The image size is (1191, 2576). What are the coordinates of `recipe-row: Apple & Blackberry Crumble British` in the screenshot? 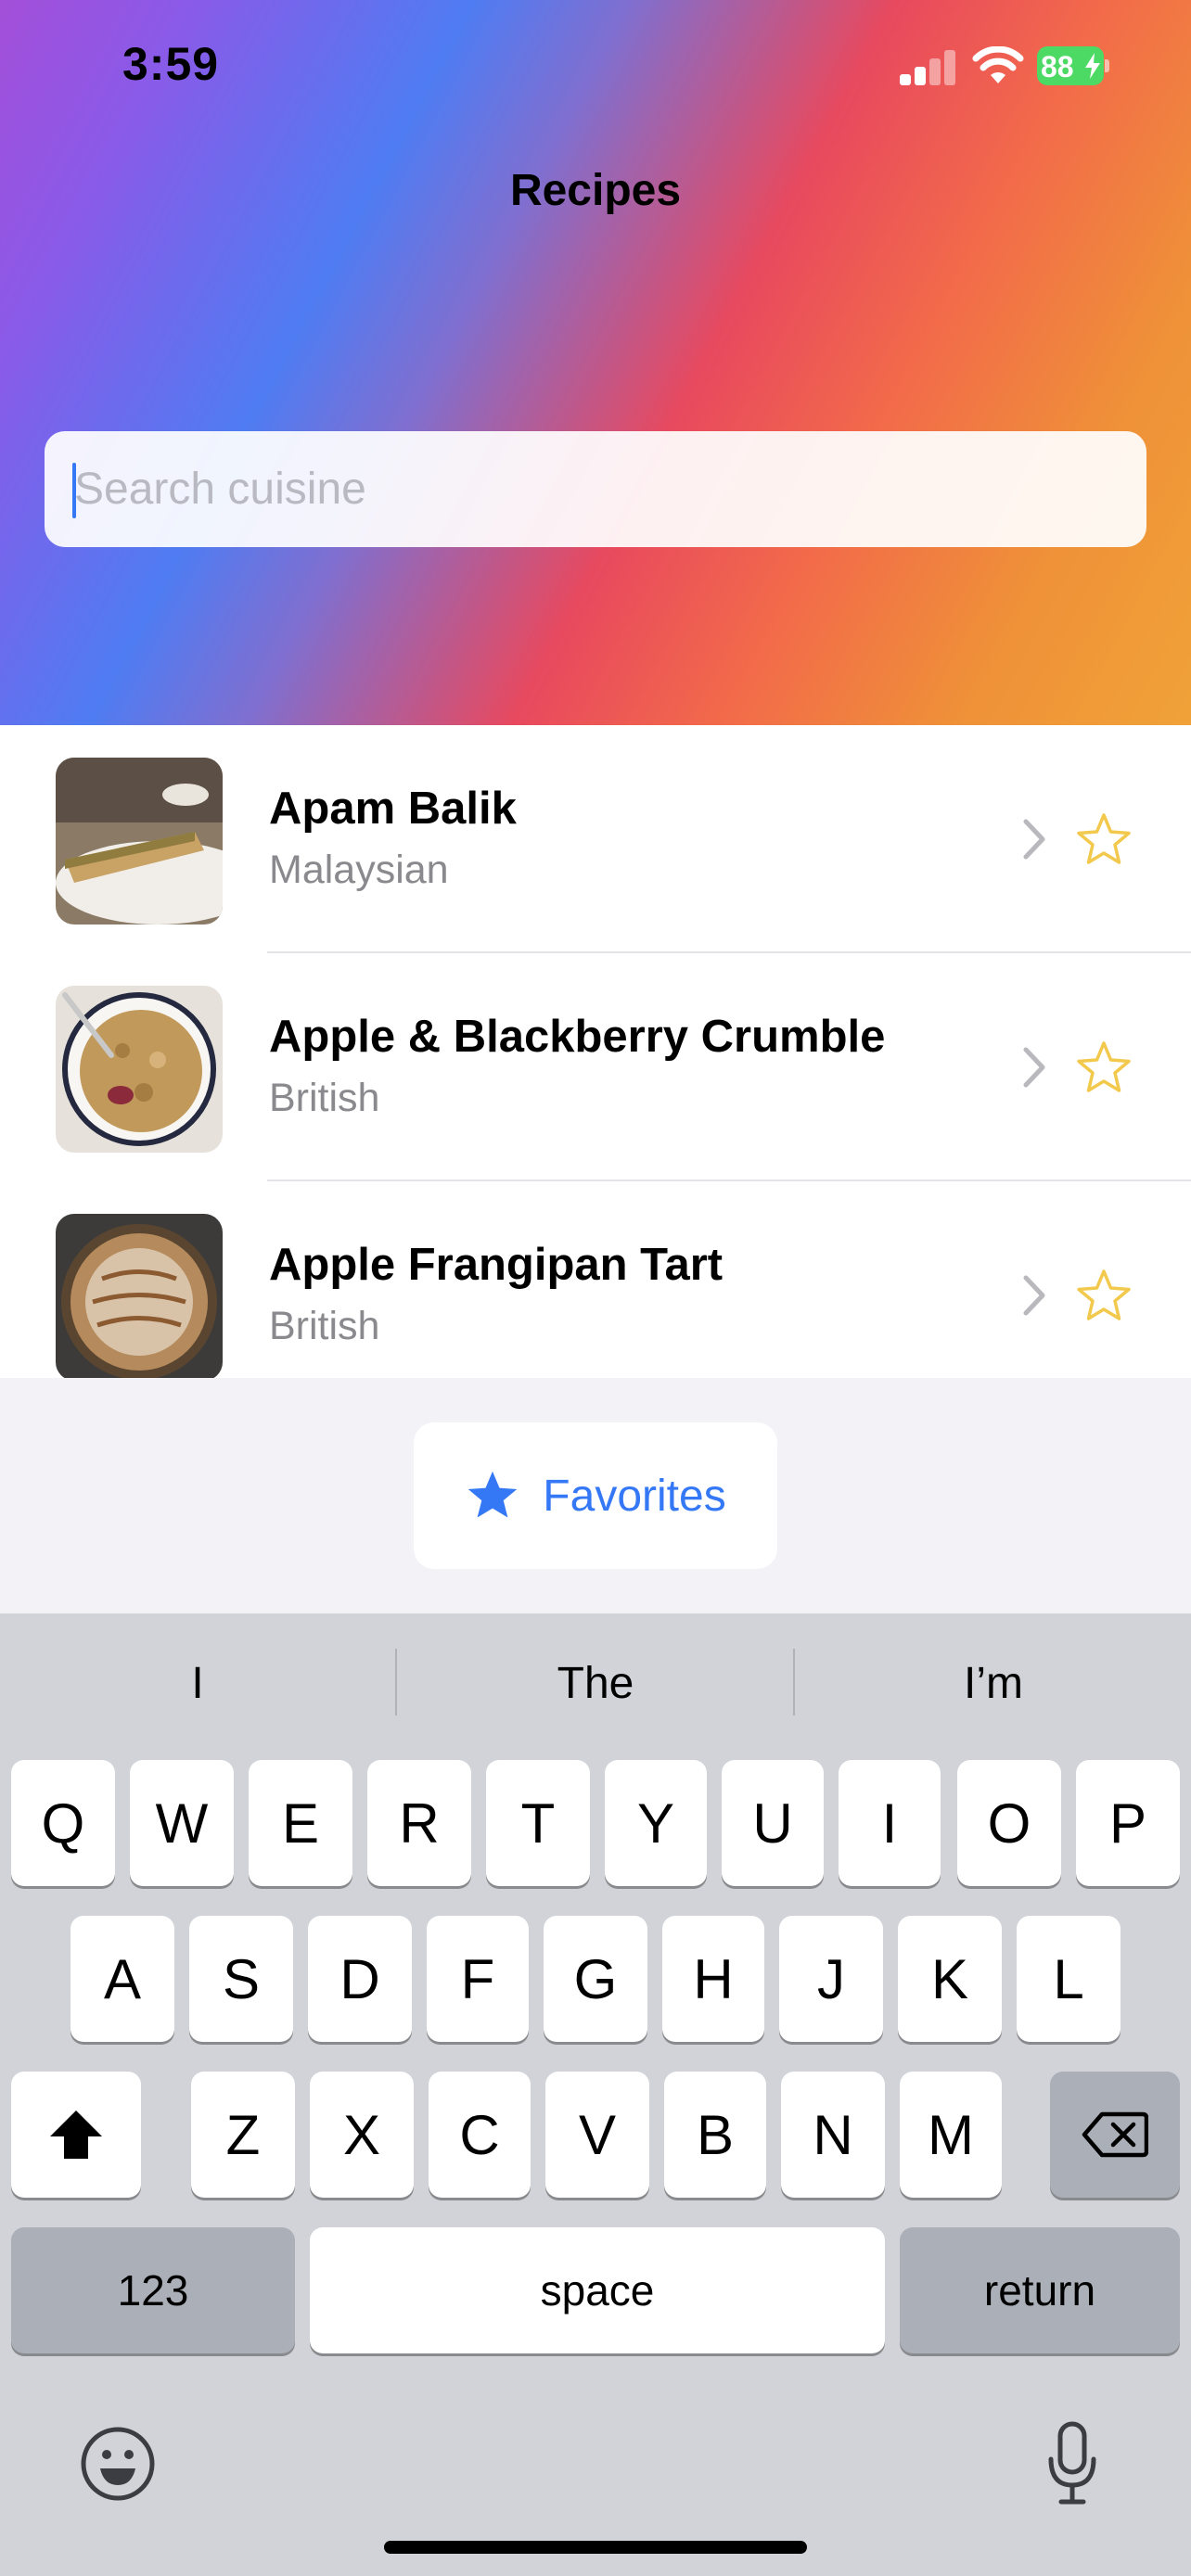 It's located at (595, 1067).